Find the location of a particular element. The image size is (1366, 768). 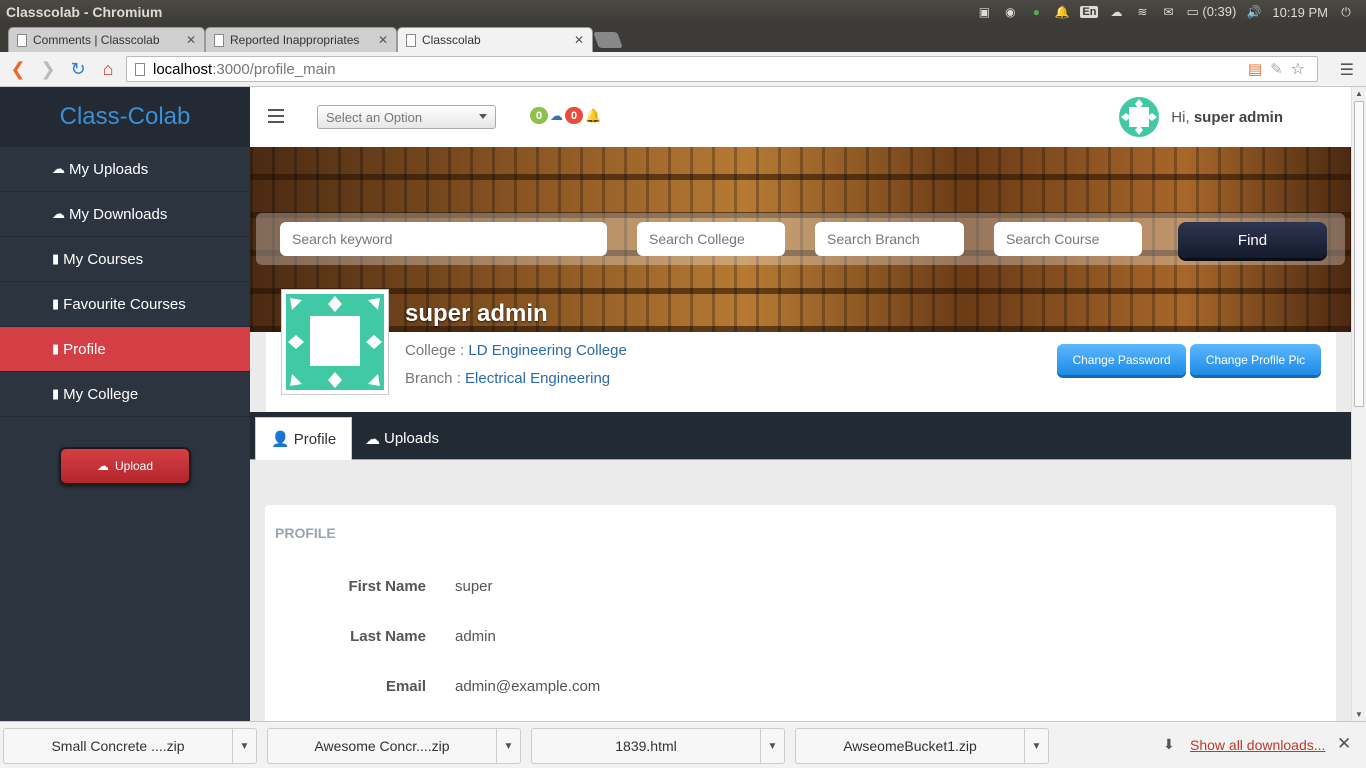

cloud-icon: ☁ is located at coordinates (1116, 12).